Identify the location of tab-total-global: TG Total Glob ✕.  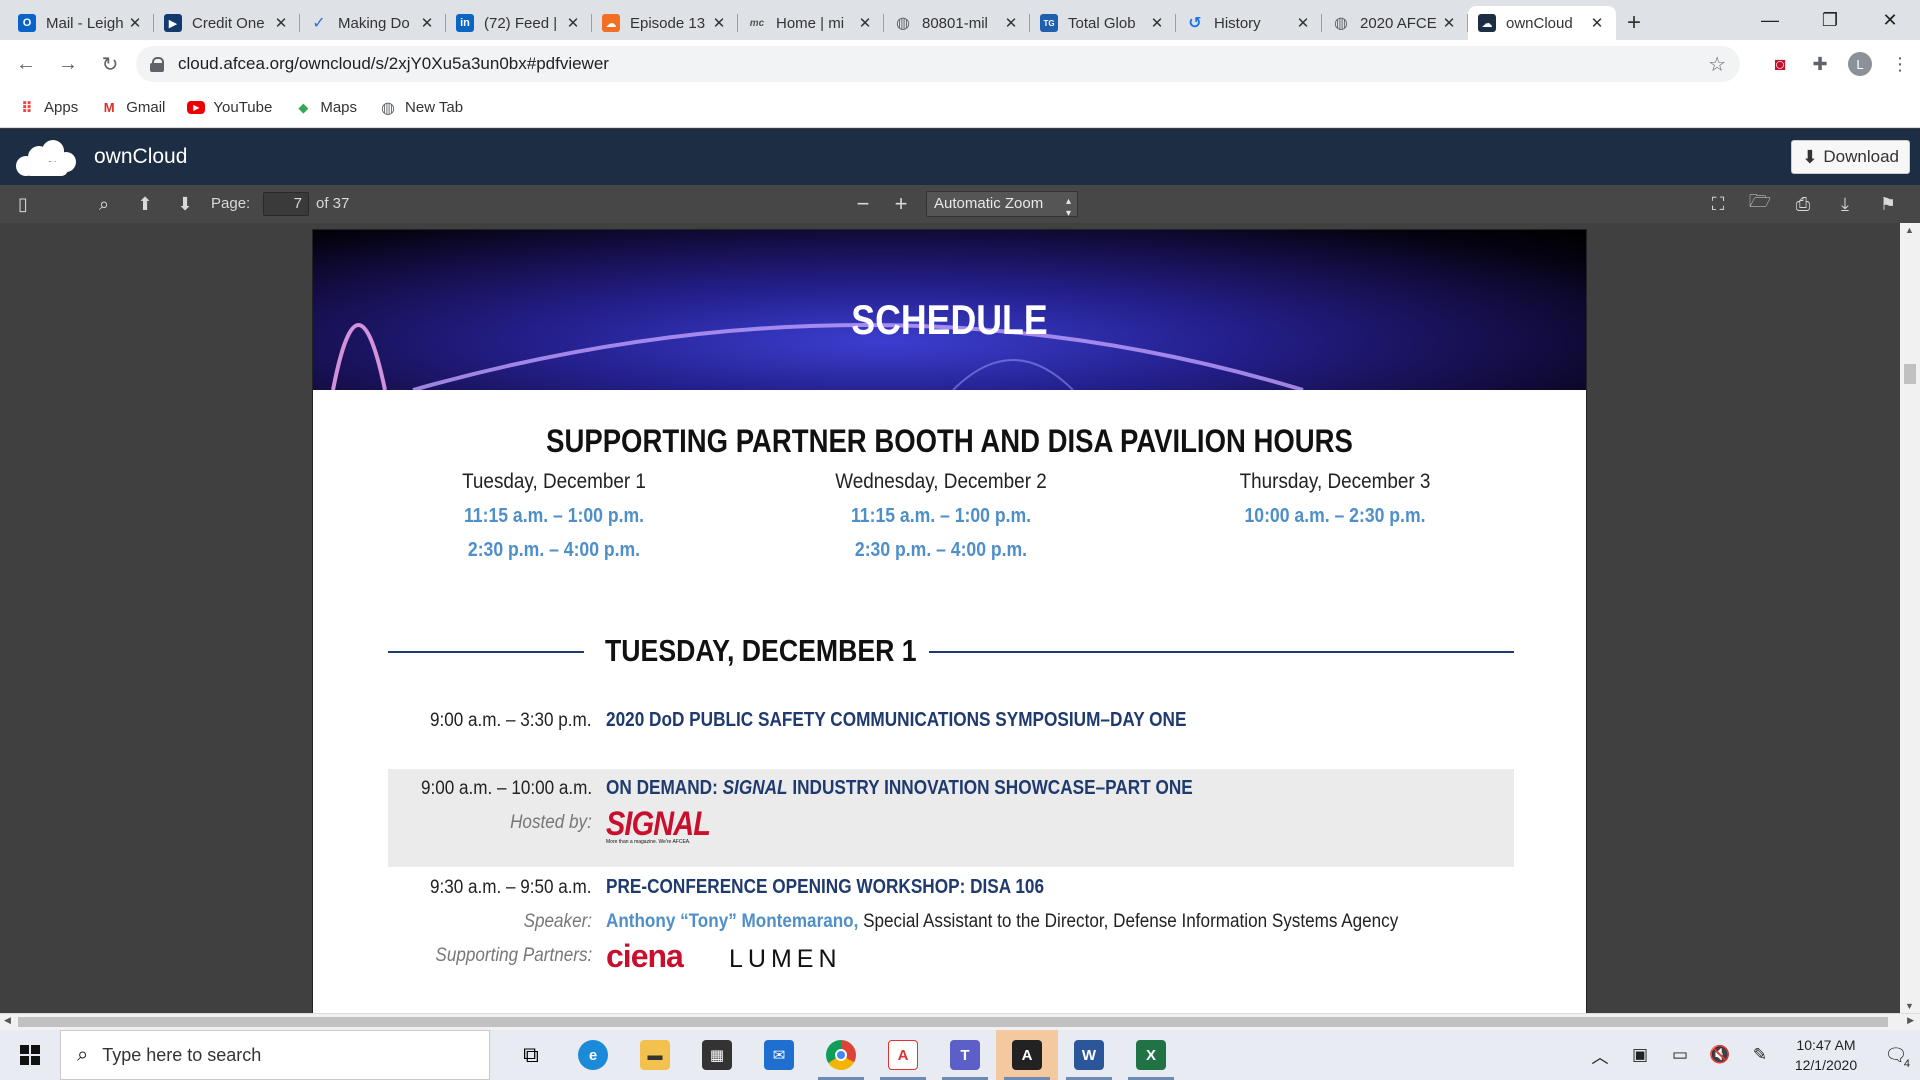
(1103, 23).